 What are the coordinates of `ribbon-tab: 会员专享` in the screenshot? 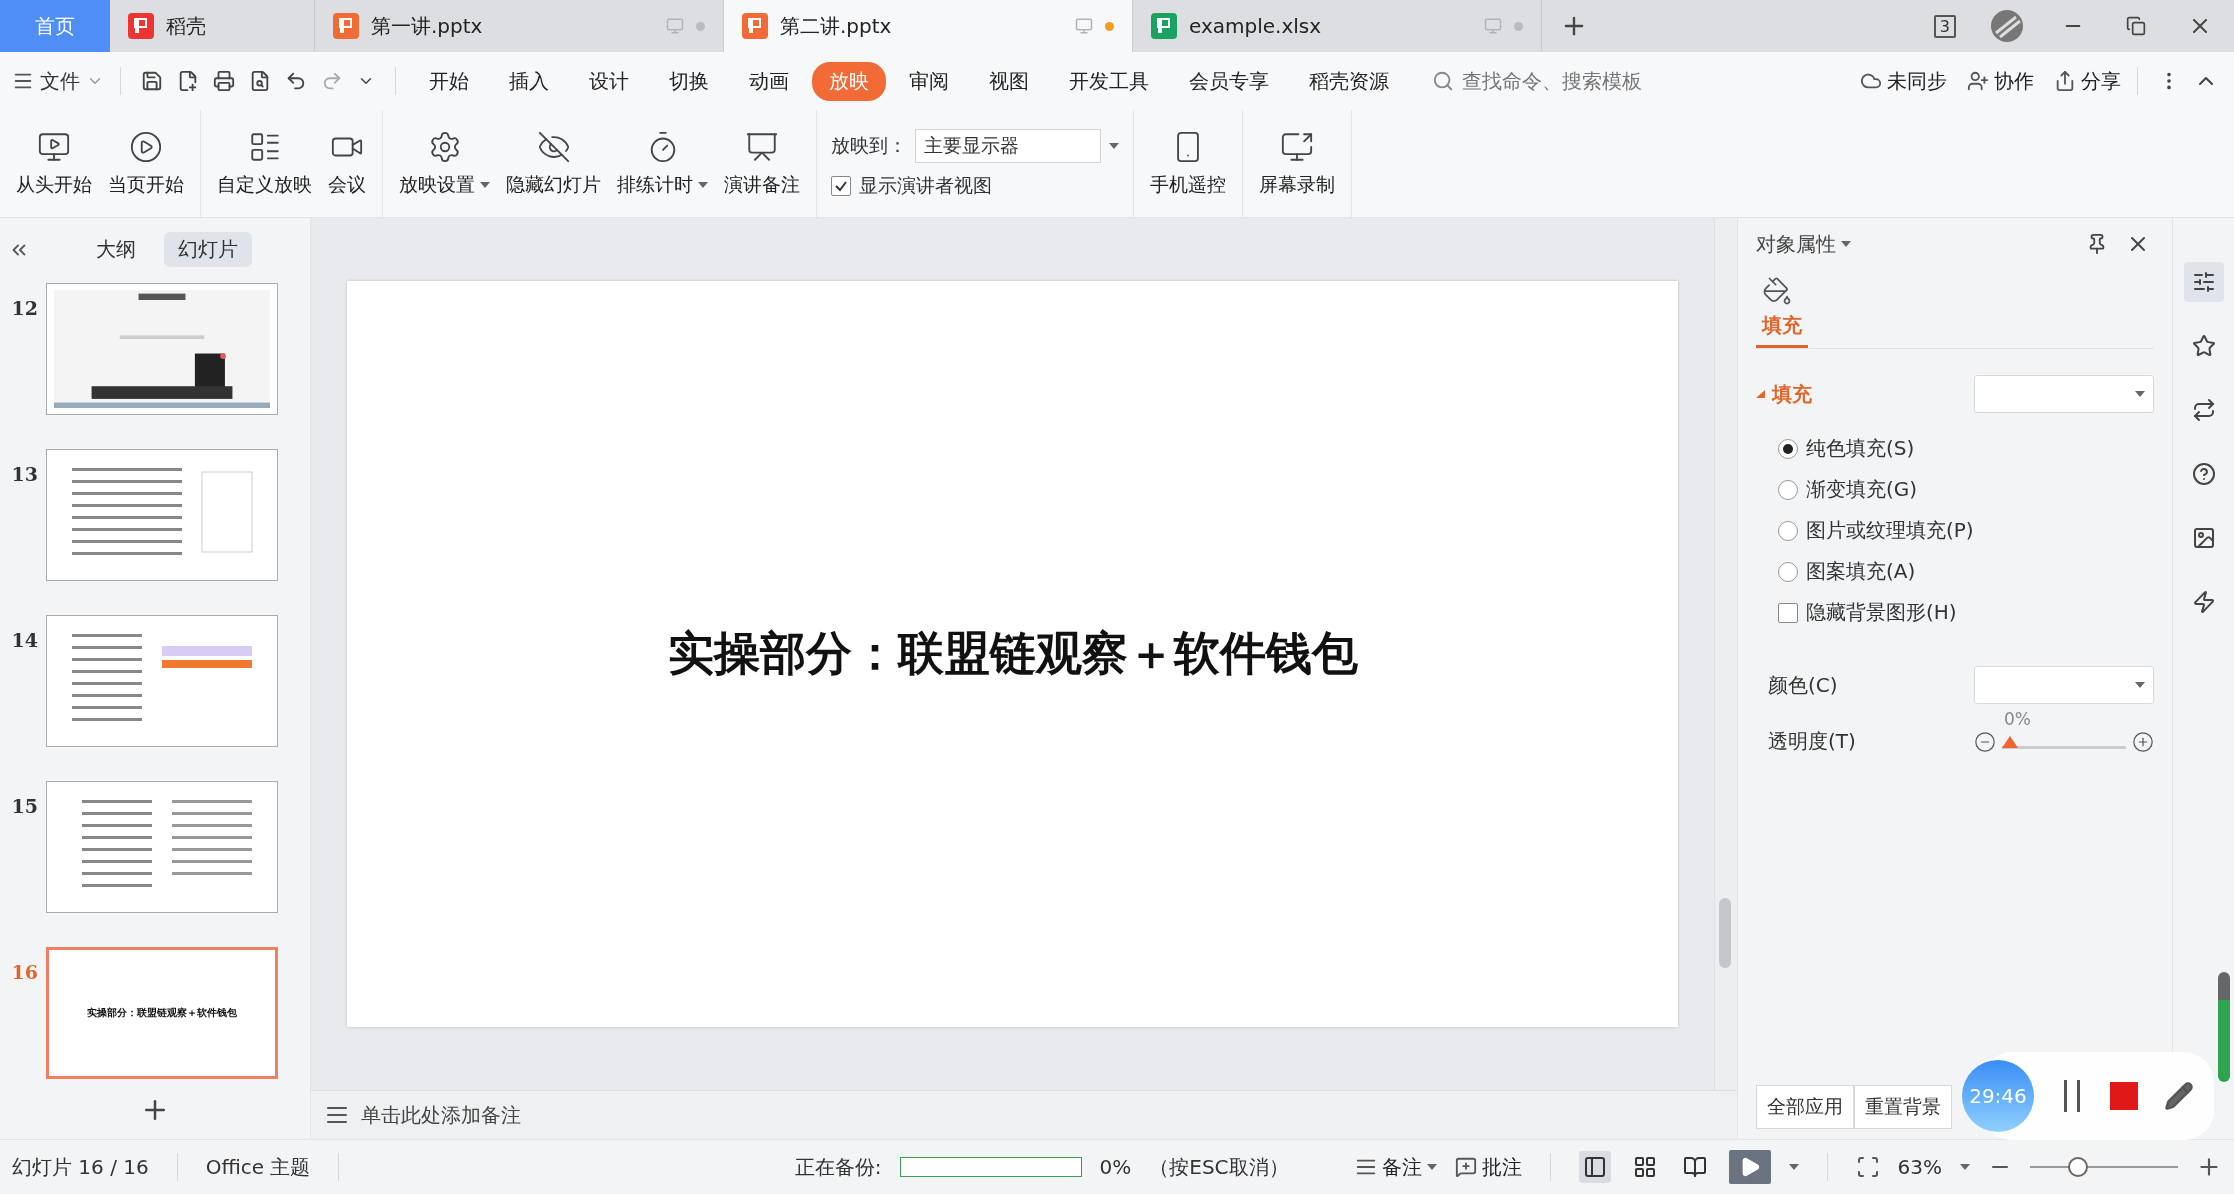 It's located at (1229, 81).